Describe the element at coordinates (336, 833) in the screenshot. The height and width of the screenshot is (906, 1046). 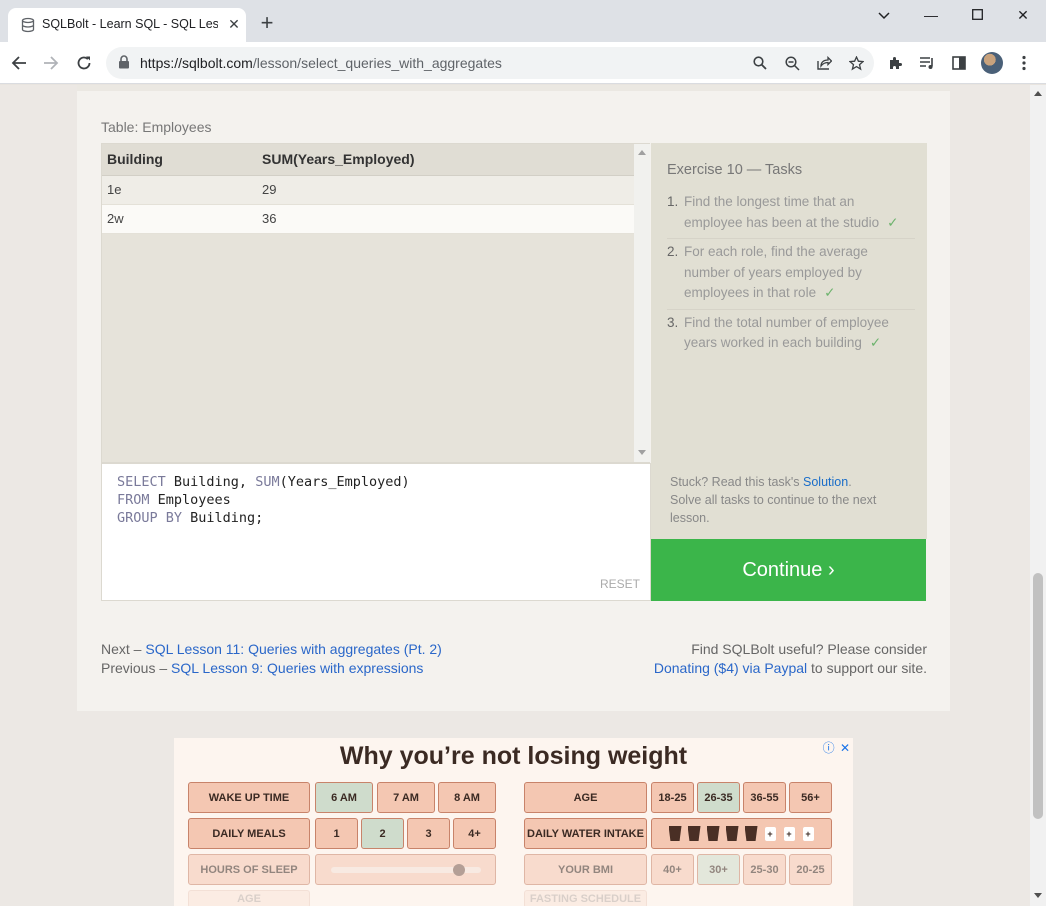
I see `ad-option: 1` at that location.